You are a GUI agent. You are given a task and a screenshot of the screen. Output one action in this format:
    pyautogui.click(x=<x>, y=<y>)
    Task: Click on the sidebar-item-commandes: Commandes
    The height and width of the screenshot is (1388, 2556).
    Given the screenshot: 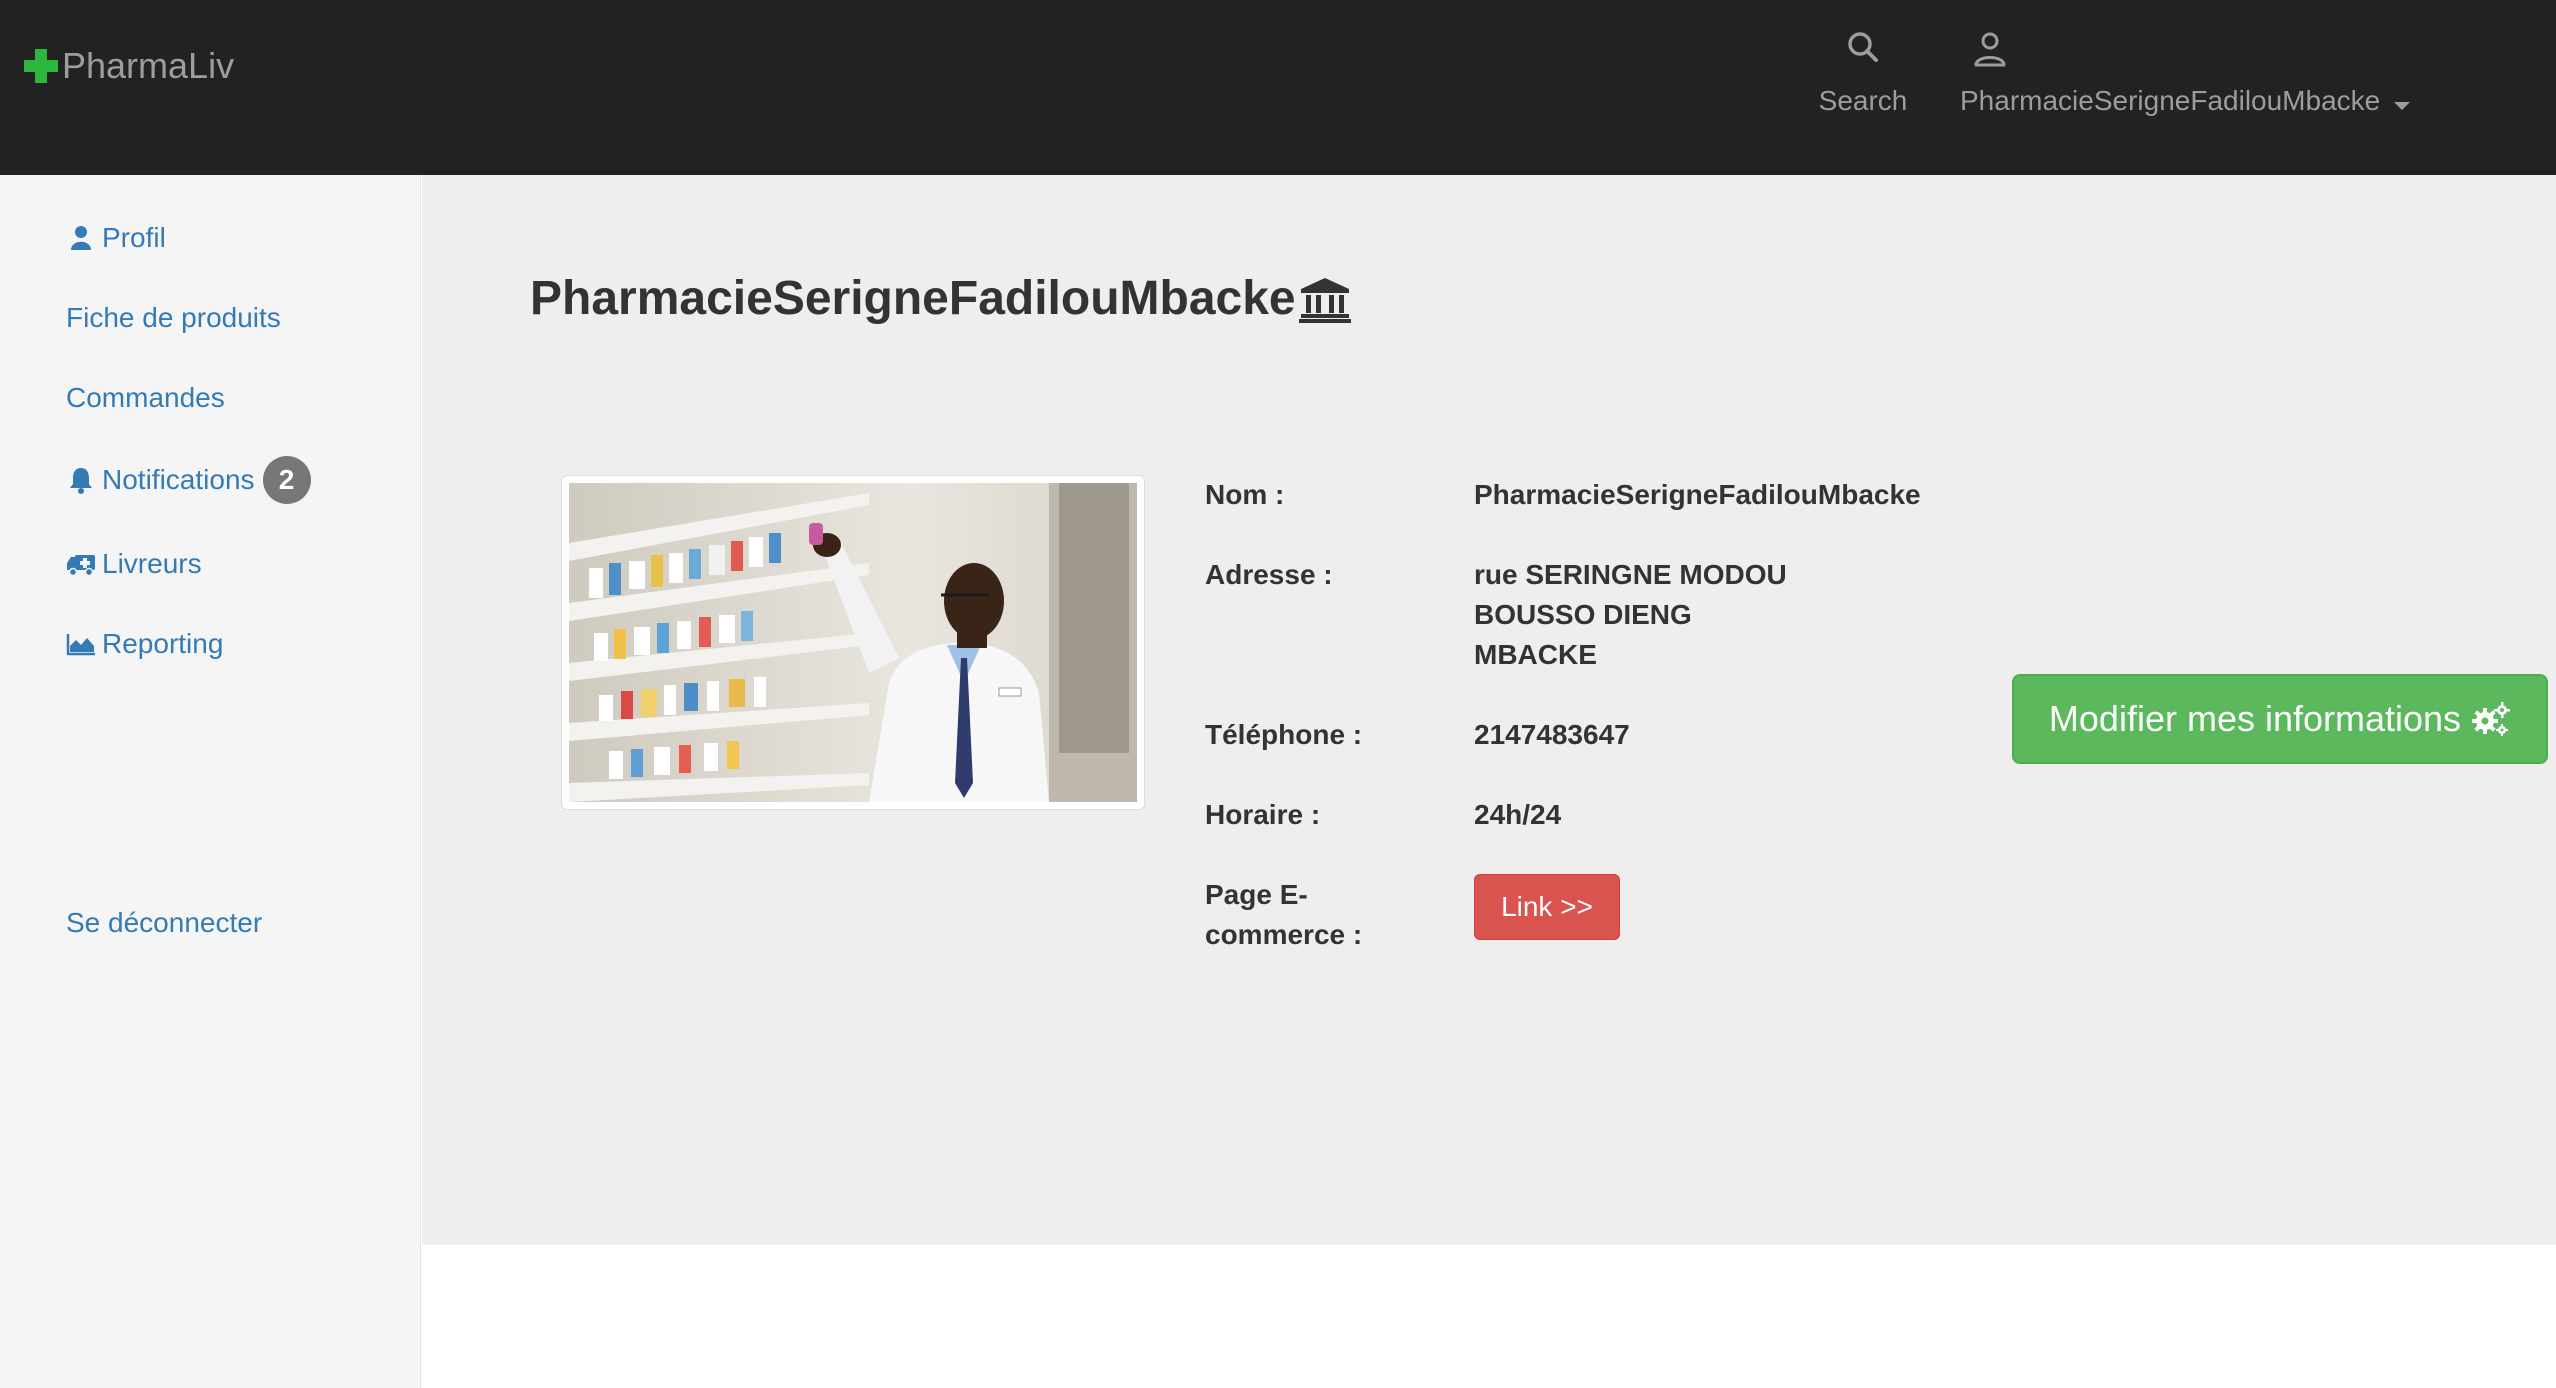 What is the action you would take?
    pyautogui.click(x=145, y=398)
    